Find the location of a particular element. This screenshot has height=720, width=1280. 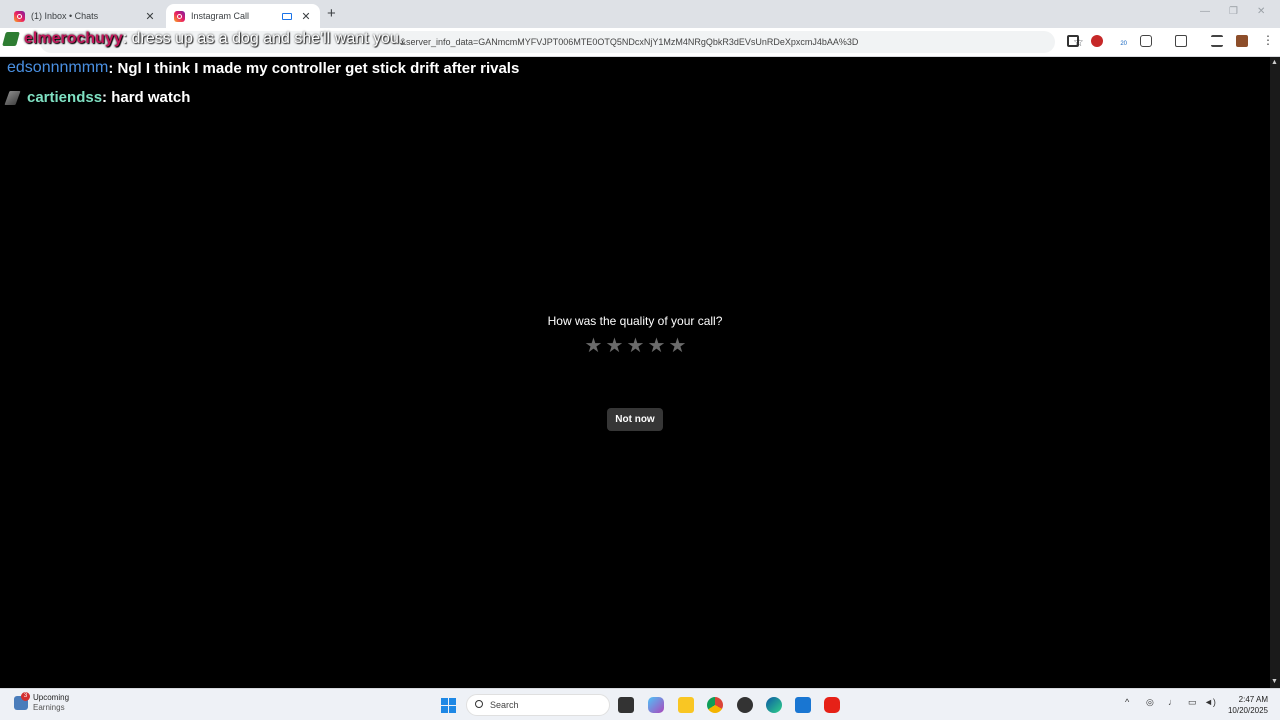

clock-date: 10/20/2025 is located at coordinates (1247, 710).